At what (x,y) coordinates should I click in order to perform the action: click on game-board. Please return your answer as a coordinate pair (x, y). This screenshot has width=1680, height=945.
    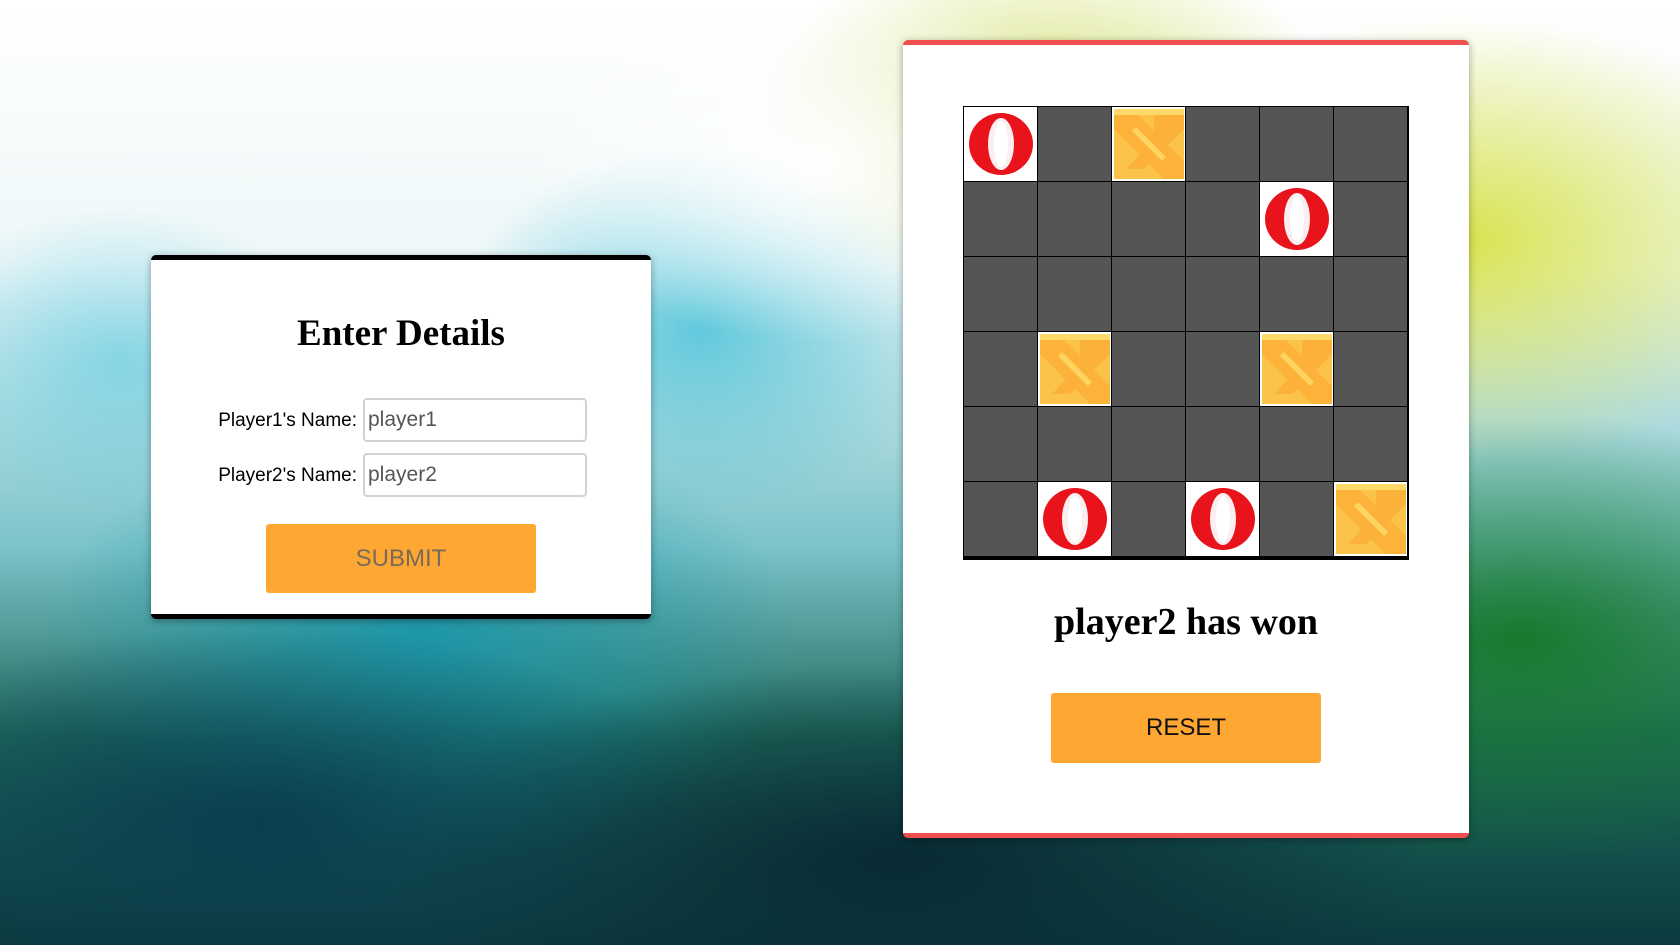
    Looking at the image, I should click on (1186, 333).